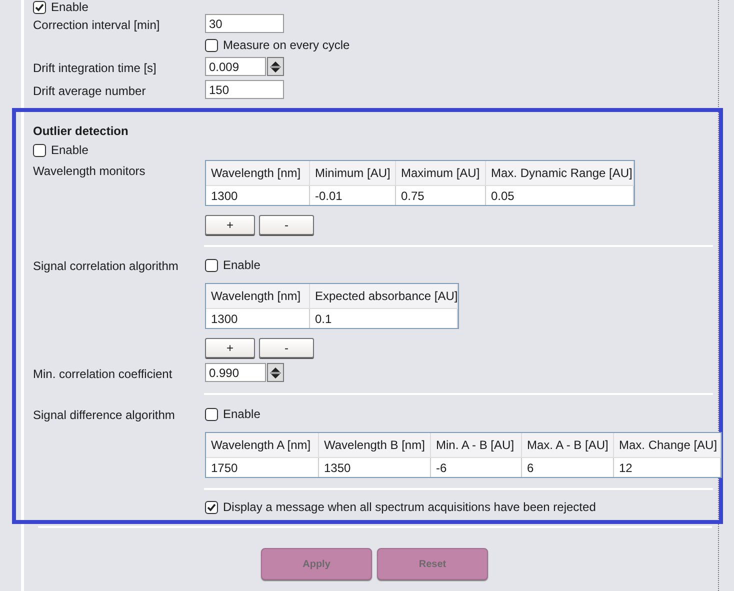 This screenshot has width=734, height=591. Describe the element at coordinates (667, 445) in the screenshot. I see `column-header: Max. Change [AU]` at that location.